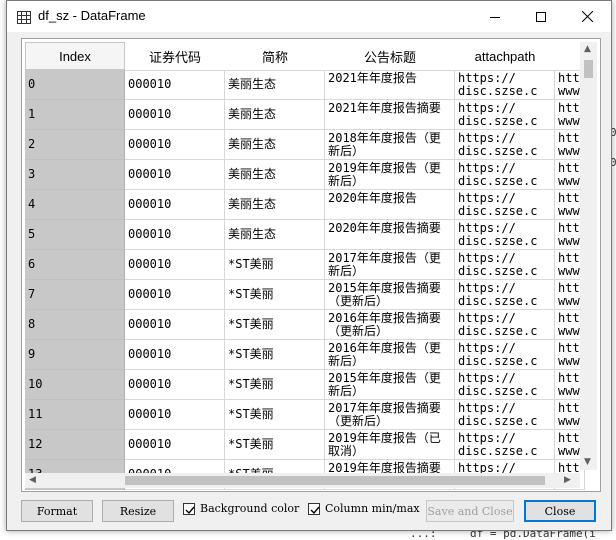 The image size is (616, 540). Describe the element at coordinates (309, 16) in the screenshot. I see `title-bar: df_sz - DataFrame` at that location.